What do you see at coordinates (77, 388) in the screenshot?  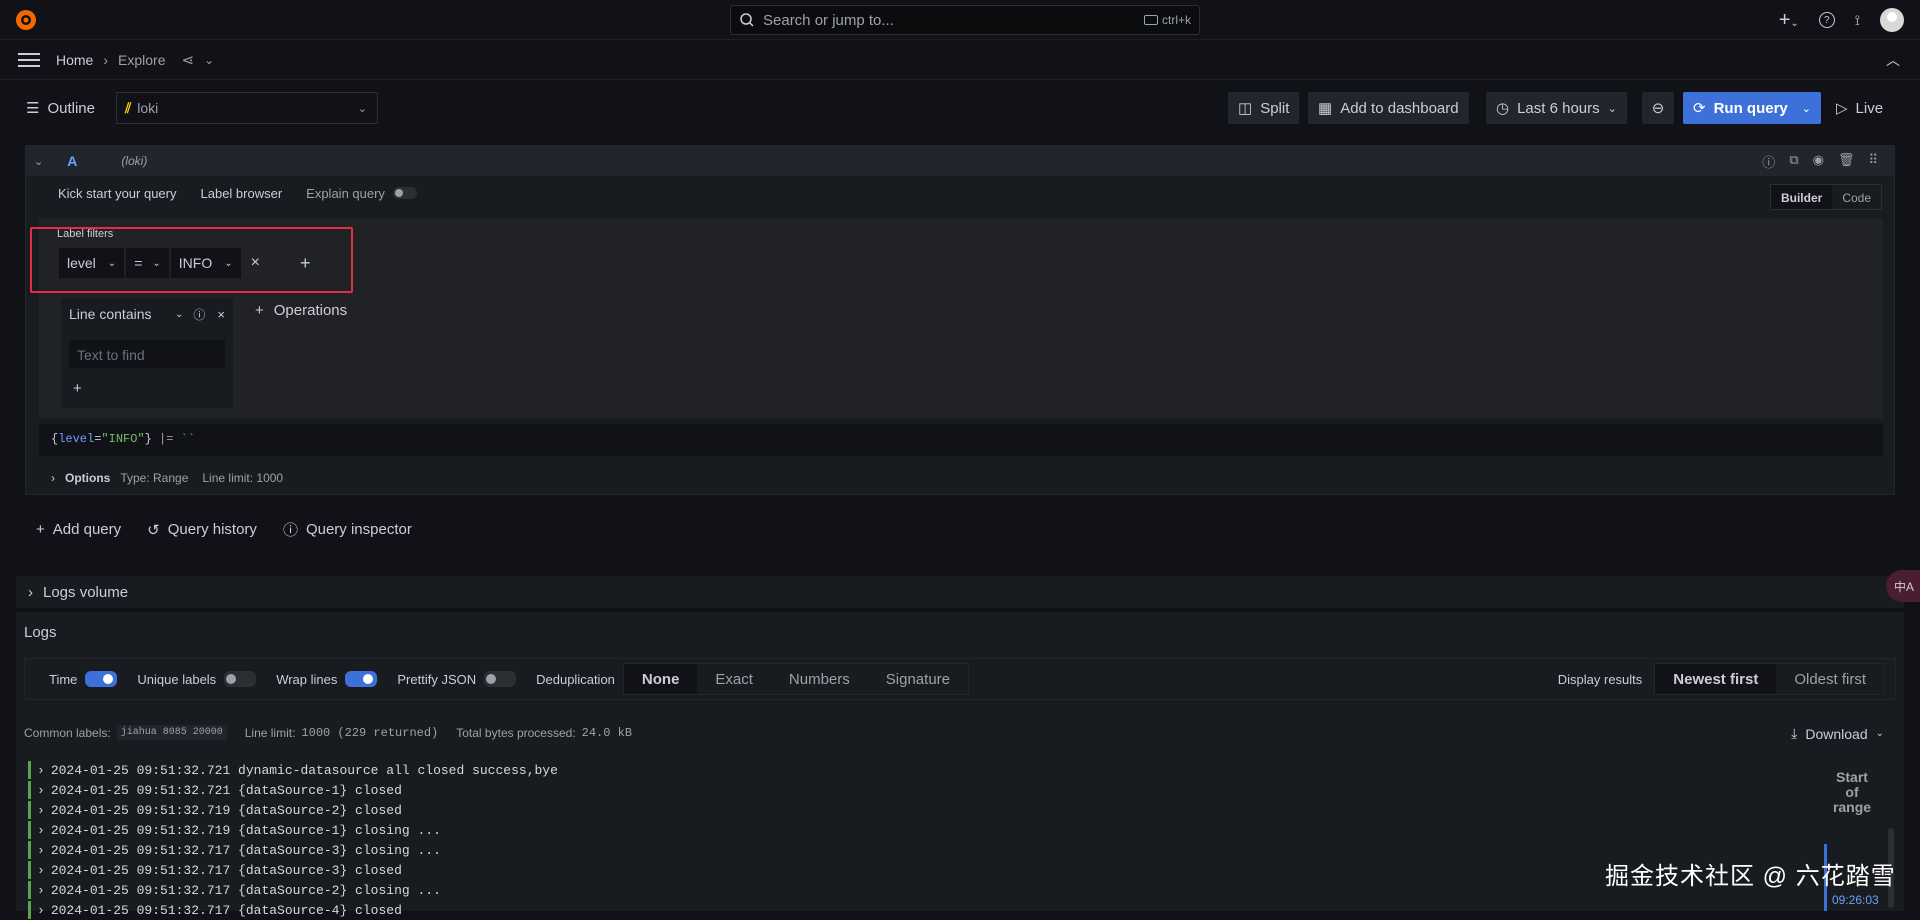 I see `add-param-plus-icon: +` at bounding box center [77, 388].